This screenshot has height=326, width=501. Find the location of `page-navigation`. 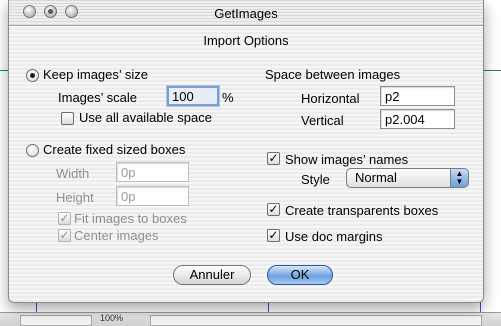

page-navigation is located at coordinates (56, 320).